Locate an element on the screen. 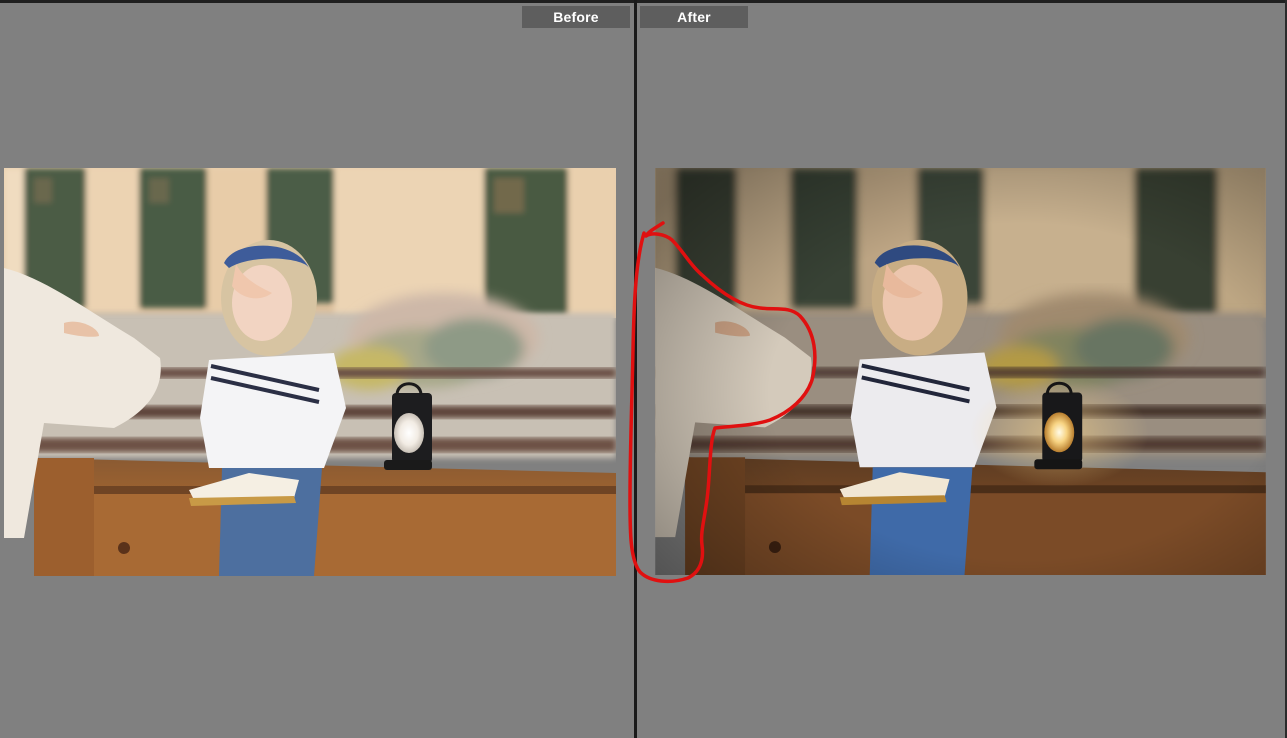  before-label: Before is located at coordinates (576, 17).